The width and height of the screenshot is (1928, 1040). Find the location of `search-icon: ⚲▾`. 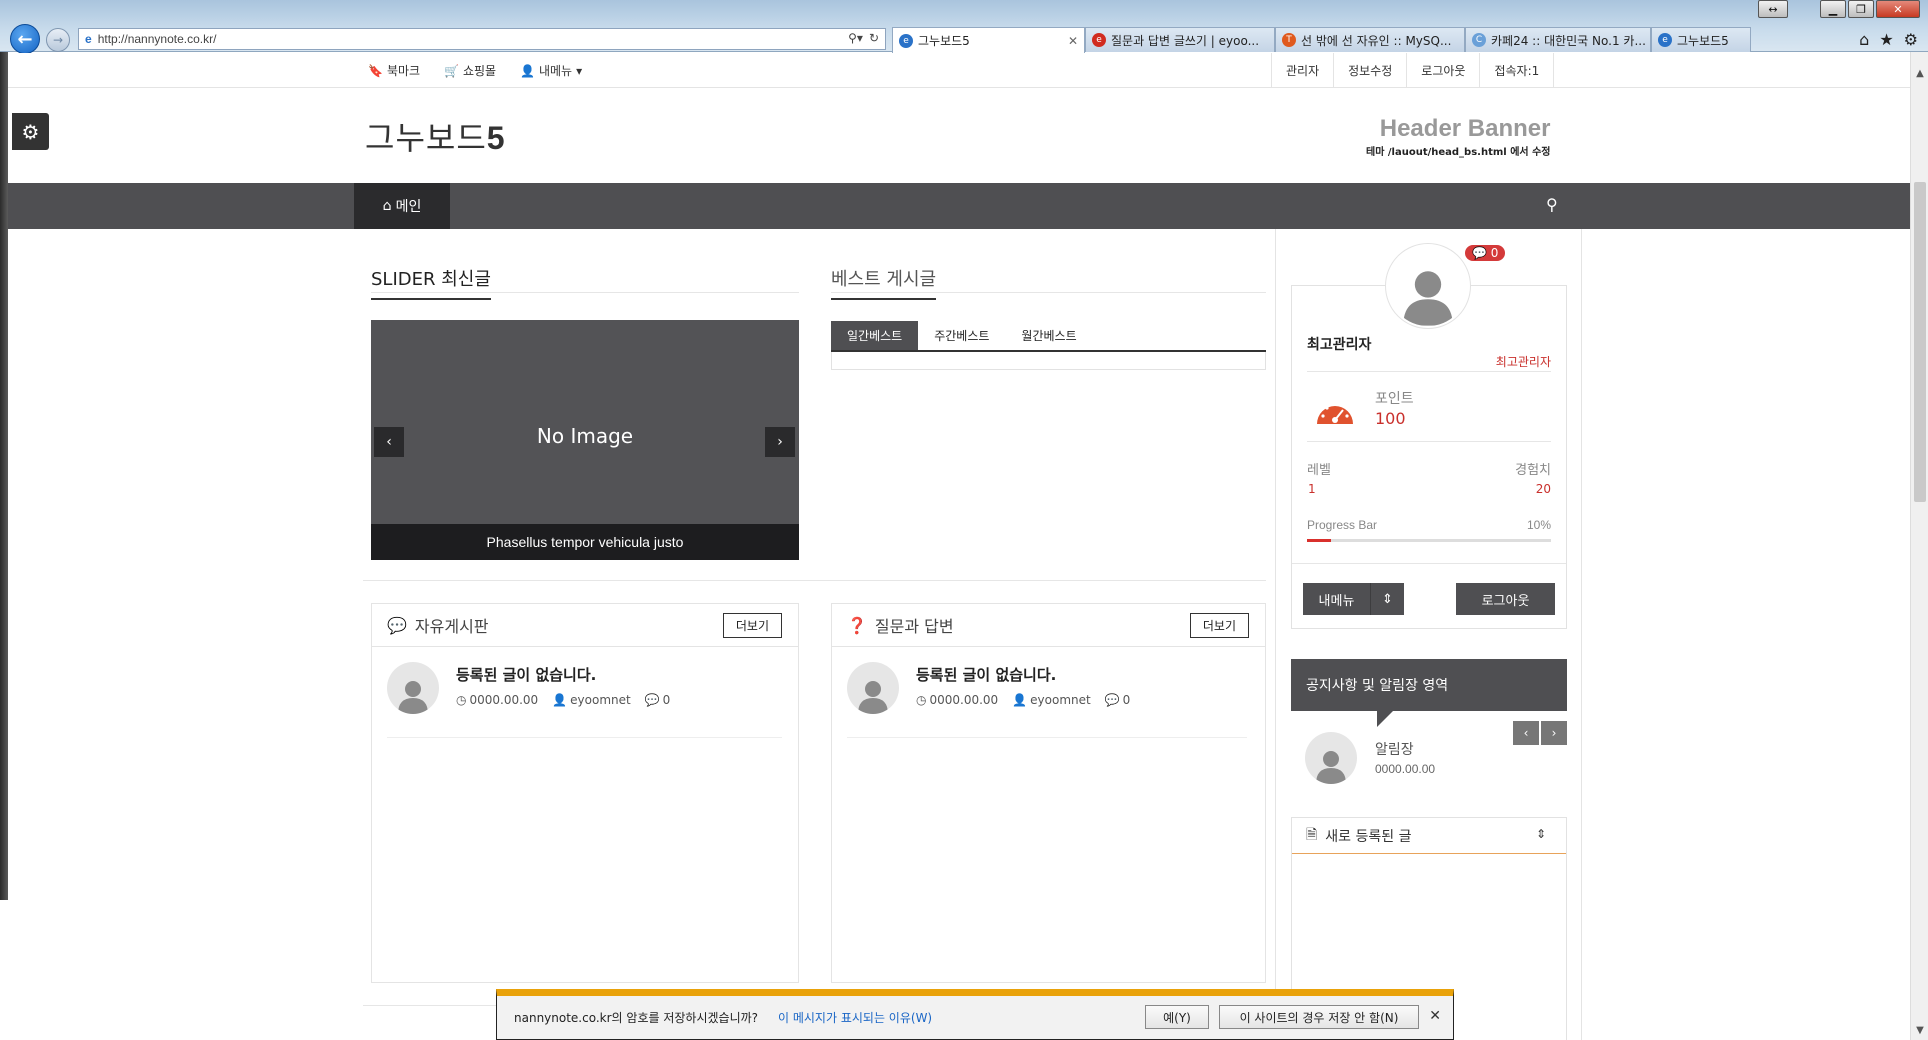

search-icon: ⚲▾ is located at coordinates (855, 38).